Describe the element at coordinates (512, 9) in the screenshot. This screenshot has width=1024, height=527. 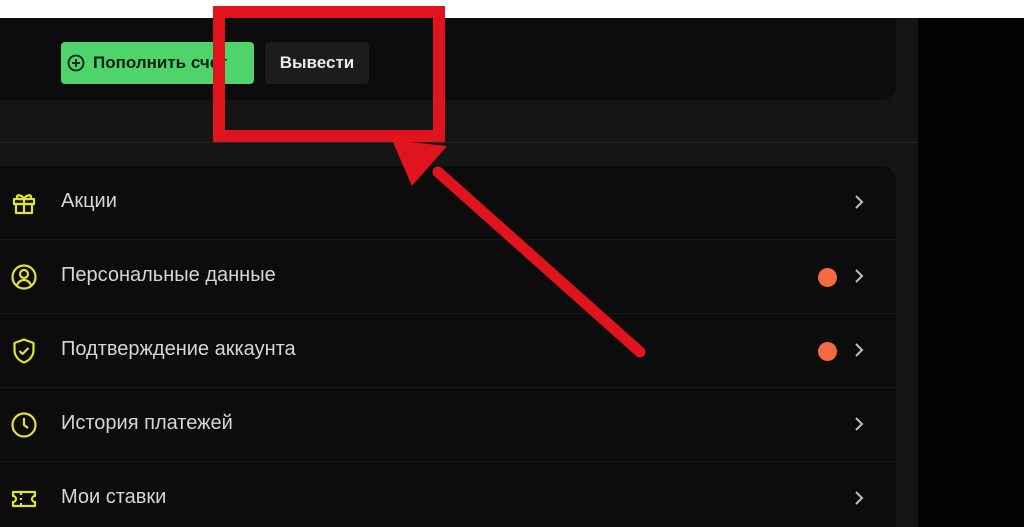
I see `top-strip` at that location.